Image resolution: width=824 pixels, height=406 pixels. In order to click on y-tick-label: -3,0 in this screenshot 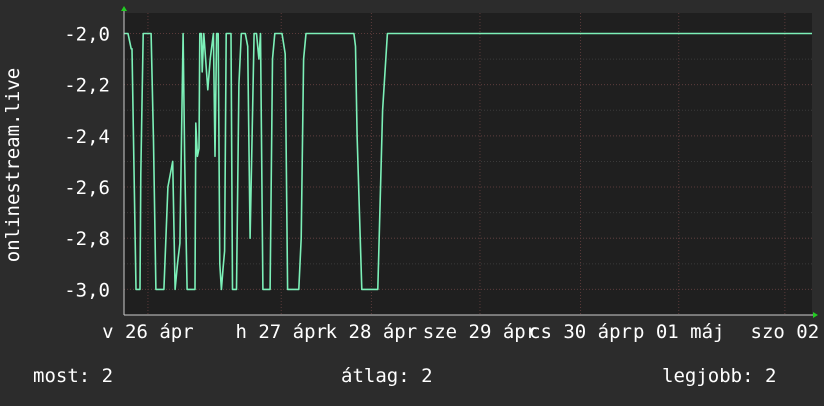, I will do `click(87, 290)`.